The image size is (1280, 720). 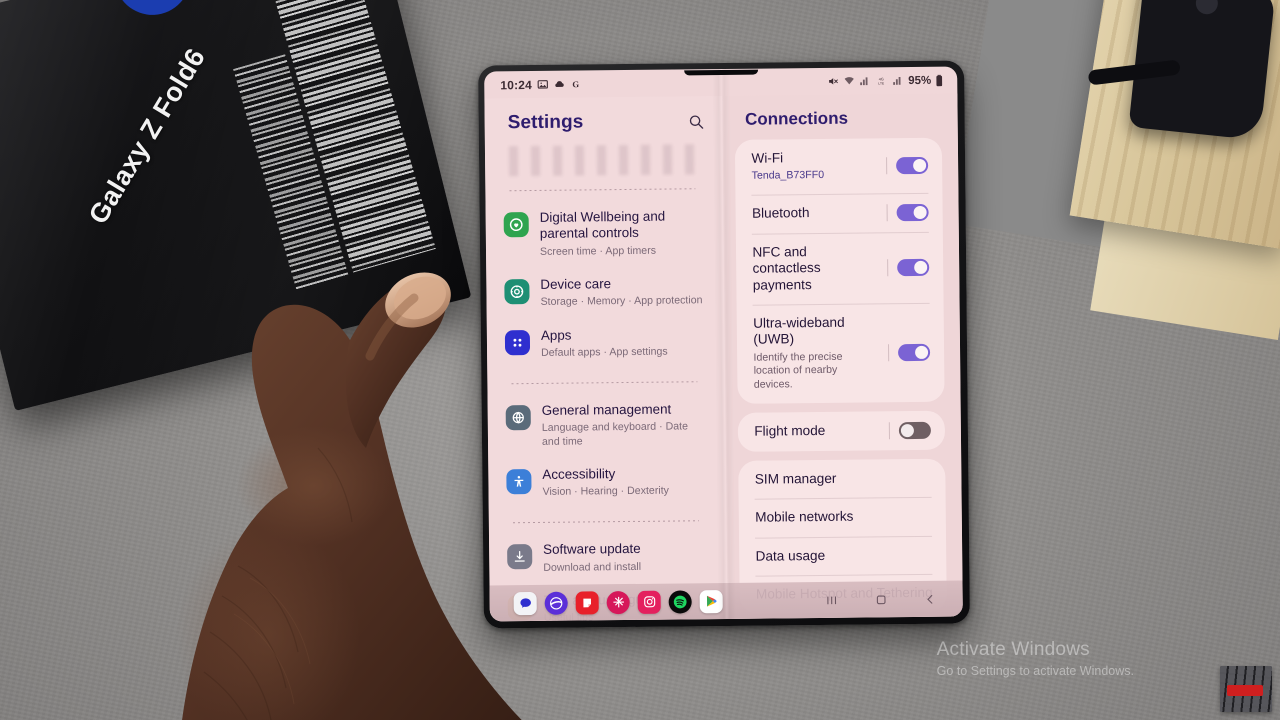 I want to click on signal2-icon, so click(x=897, y=80).